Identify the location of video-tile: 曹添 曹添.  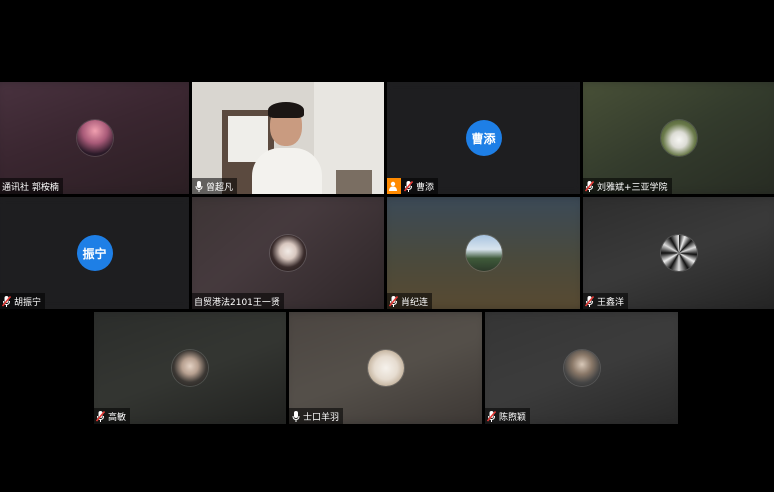
(483, 138).